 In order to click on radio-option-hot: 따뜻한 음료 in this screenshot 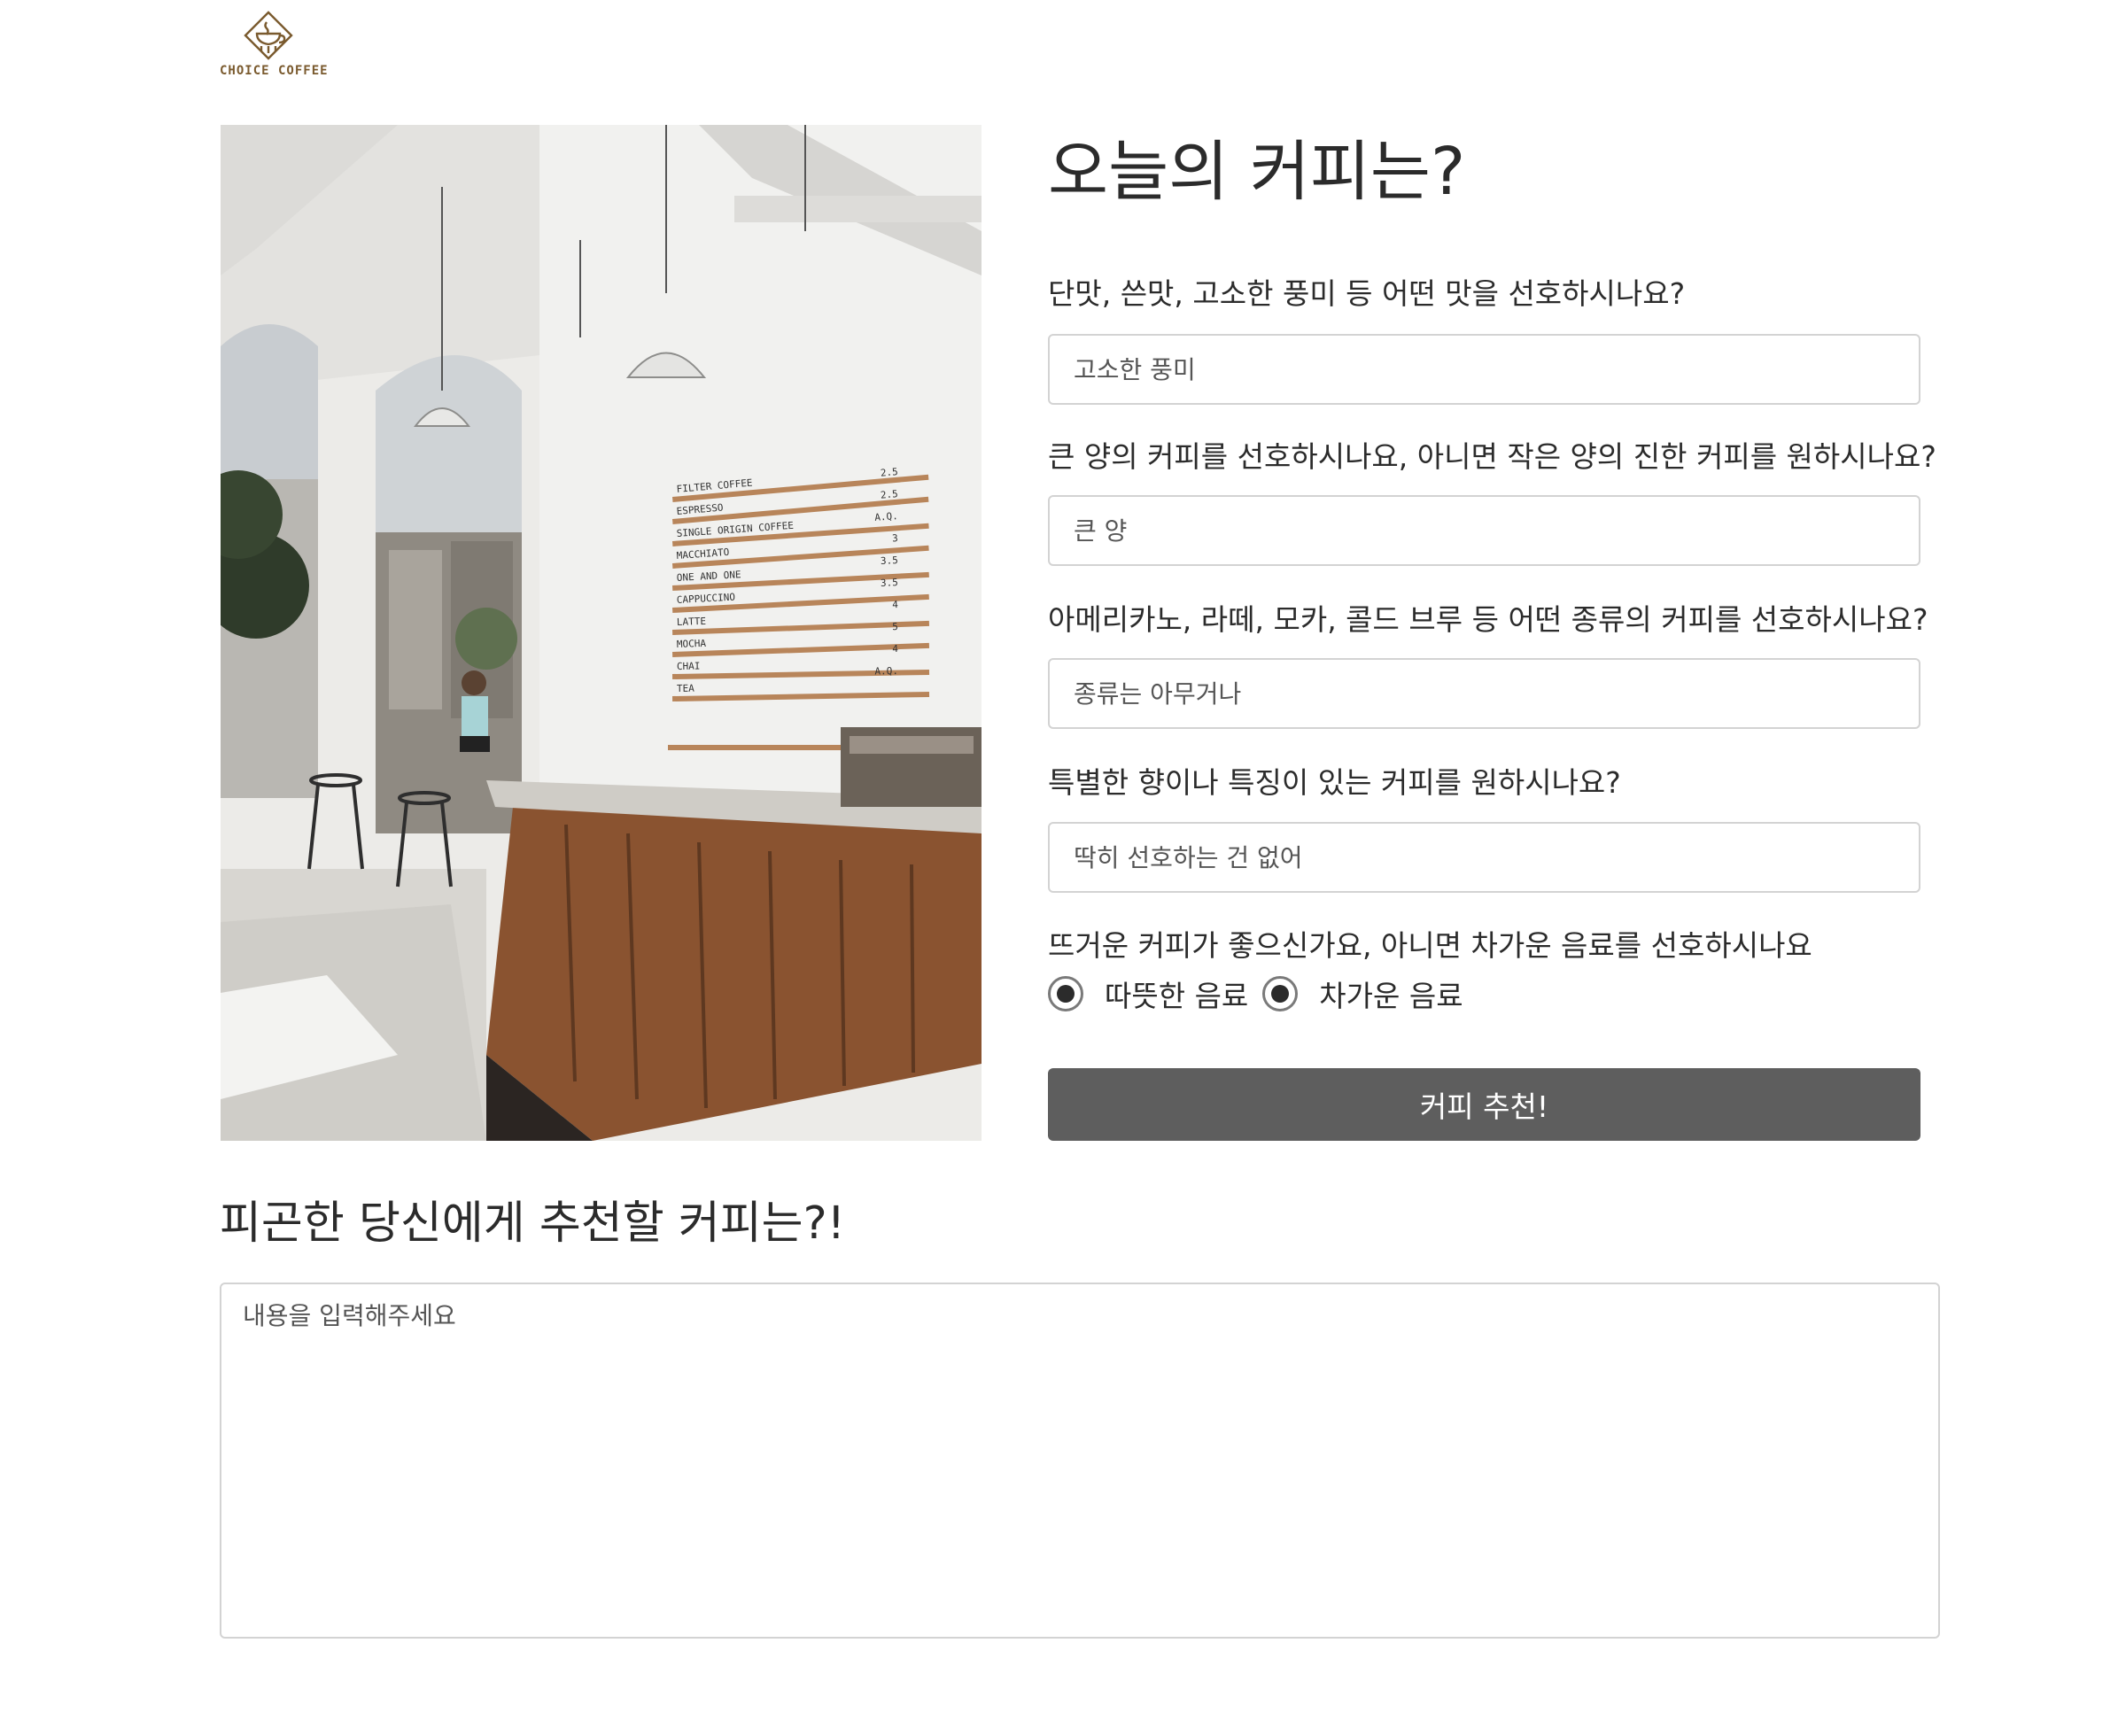, I will do `click(1148, 994)`.